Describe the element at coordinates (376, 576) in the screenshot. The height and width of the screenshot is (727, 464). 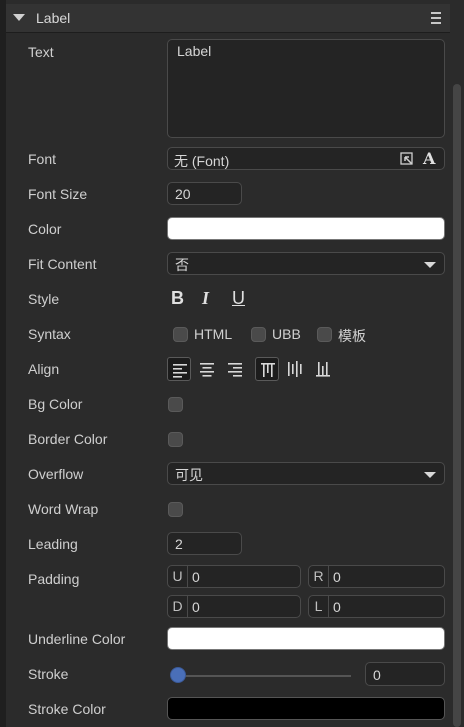
I see `padding-right-input: R 0` at that location.